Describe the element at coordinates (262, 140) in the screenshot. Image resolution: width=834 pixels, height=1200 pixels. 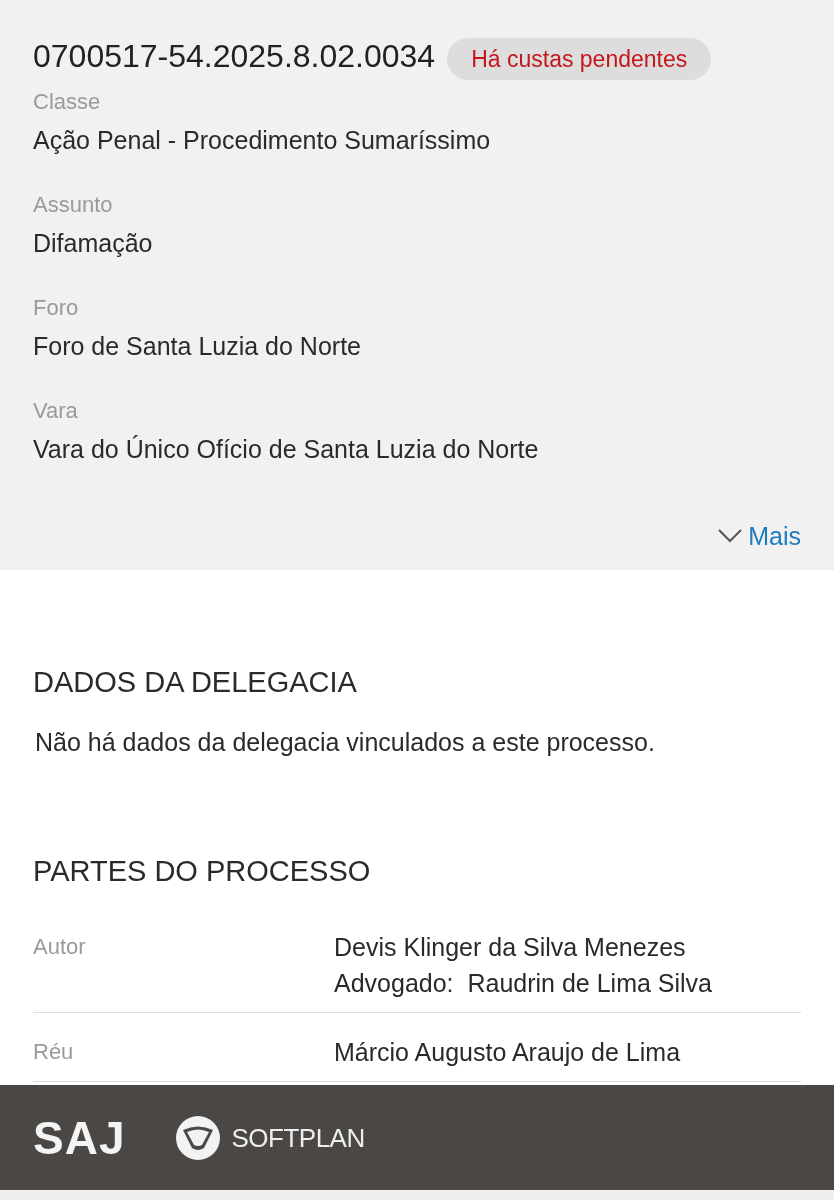
I see `field-value: Ação Penal - Procedimento Sumaríssimo` at that location.